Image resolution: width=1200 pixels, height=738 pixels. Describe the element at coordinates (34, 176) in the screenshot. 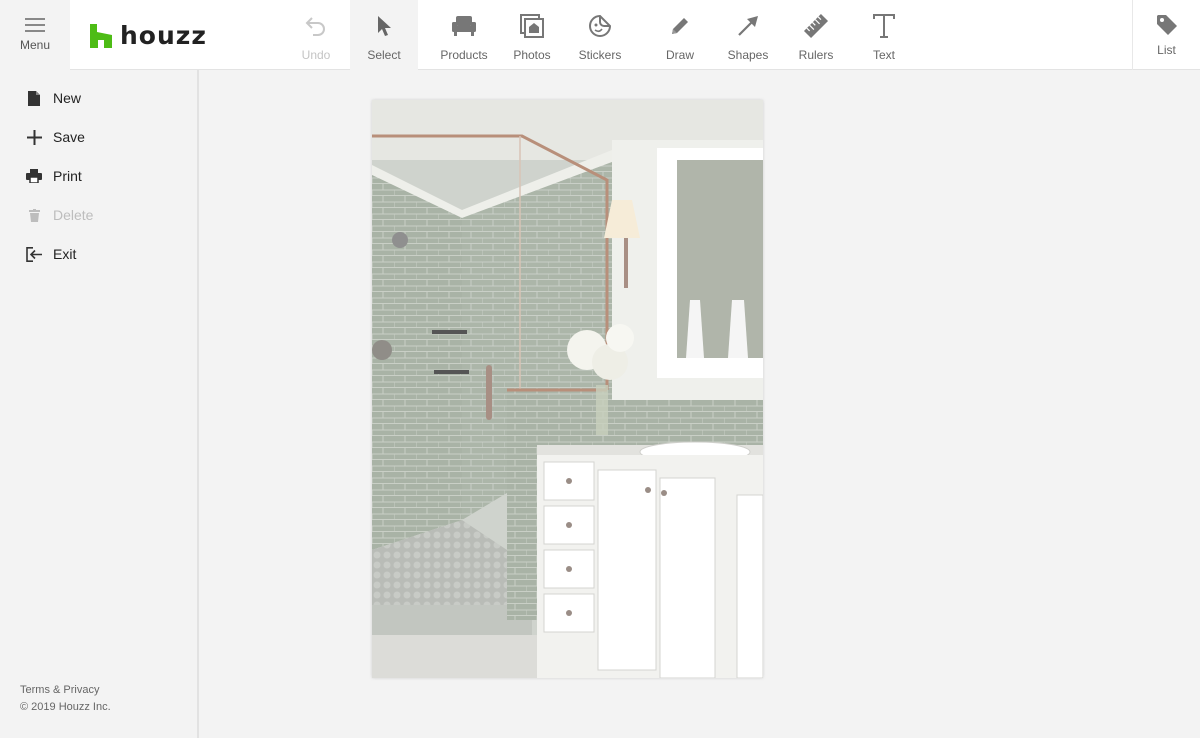

I see `printer-icon` at that location.